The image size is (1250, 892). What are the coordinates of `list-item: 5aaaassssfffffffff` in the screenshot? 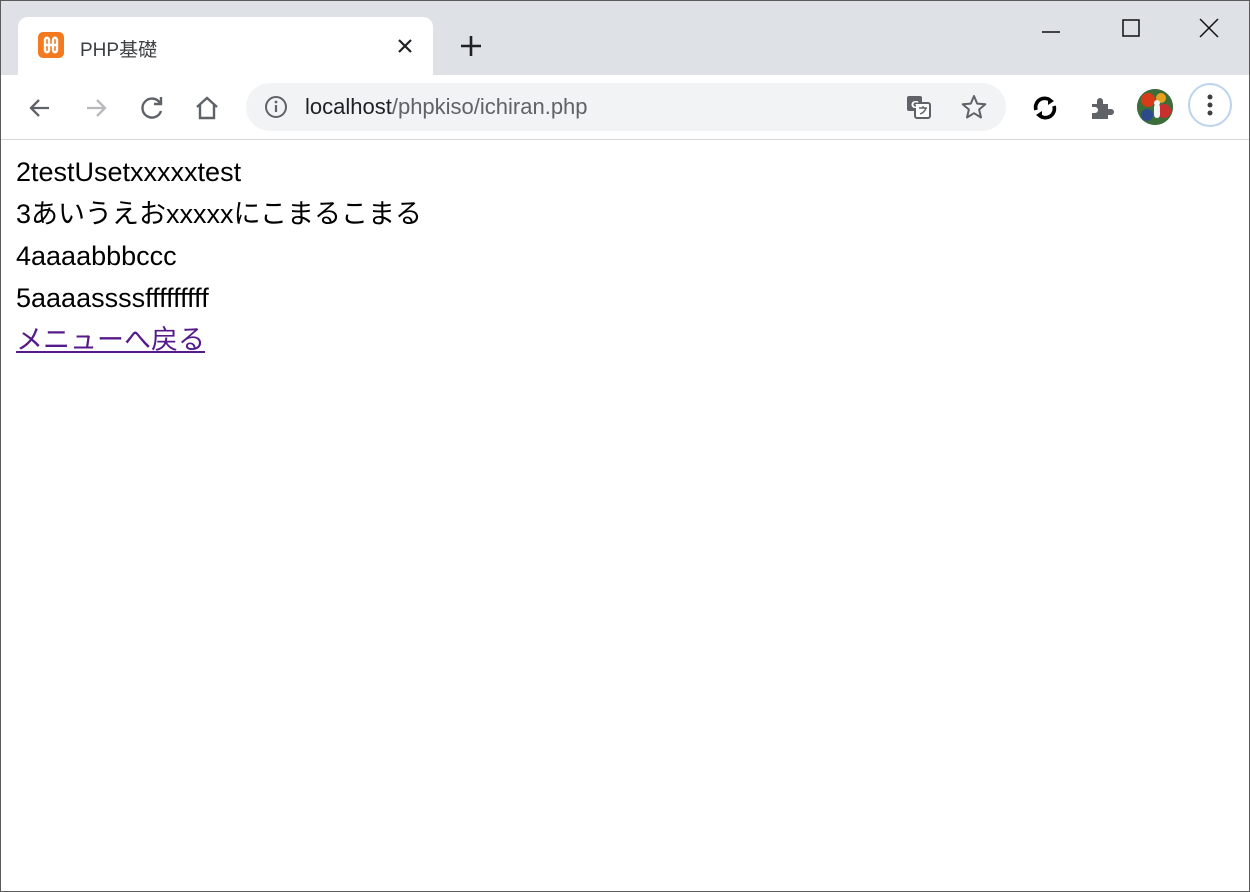 It's located at (112, 298).